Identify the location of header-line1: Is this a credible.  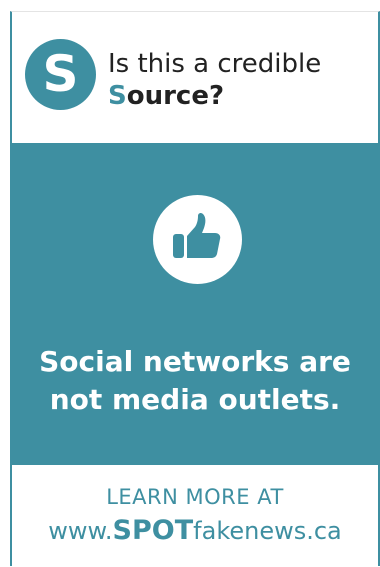
(215, 64).